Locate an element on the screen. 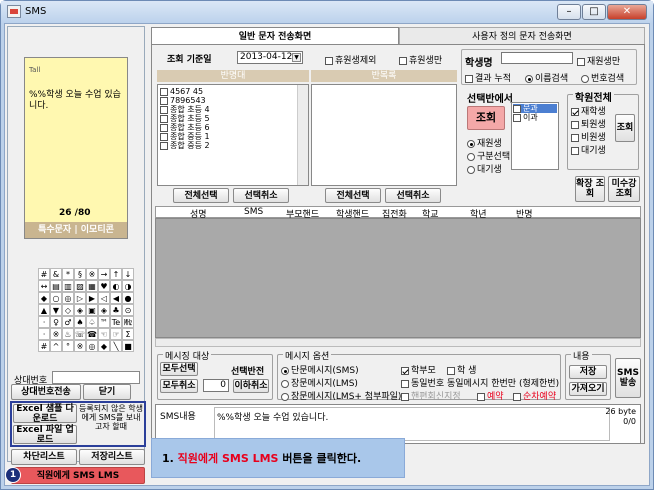 The width and height of the screenshot is (654, 490). special-char-key: ↔ is located at coordinates (44, 286).